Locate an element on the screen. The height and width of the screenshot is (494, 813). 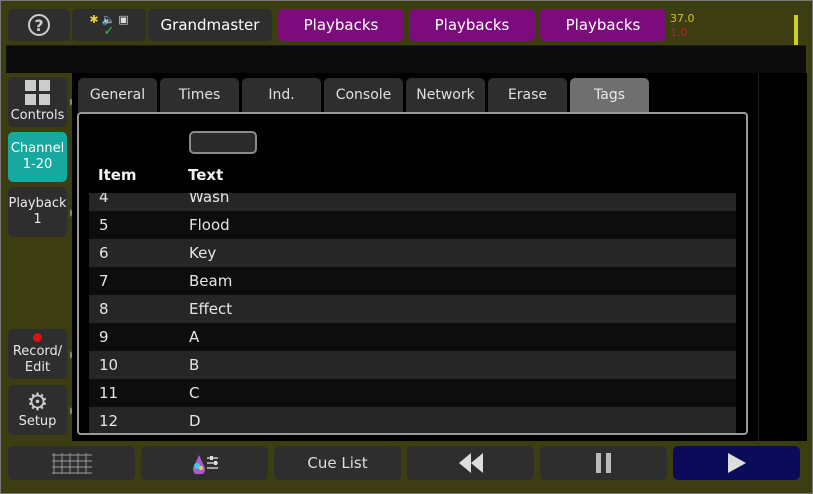
sidebar-item-record-edit: Record/ Edit is located at coordinates (37, 354).